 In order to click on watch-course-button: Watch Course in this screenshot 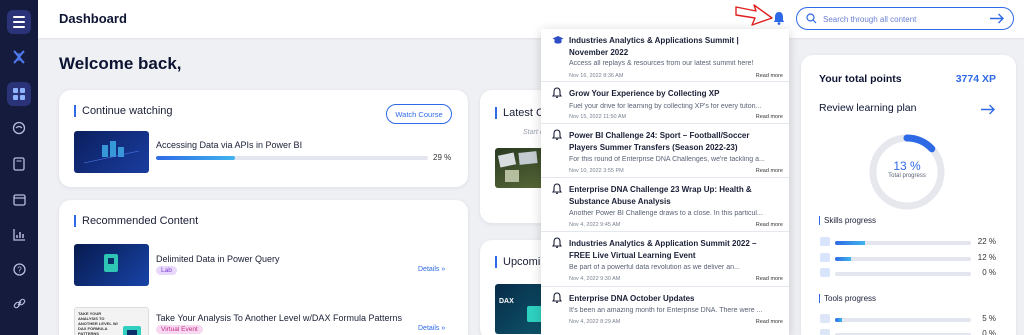, I will do `click(419, 114)`.